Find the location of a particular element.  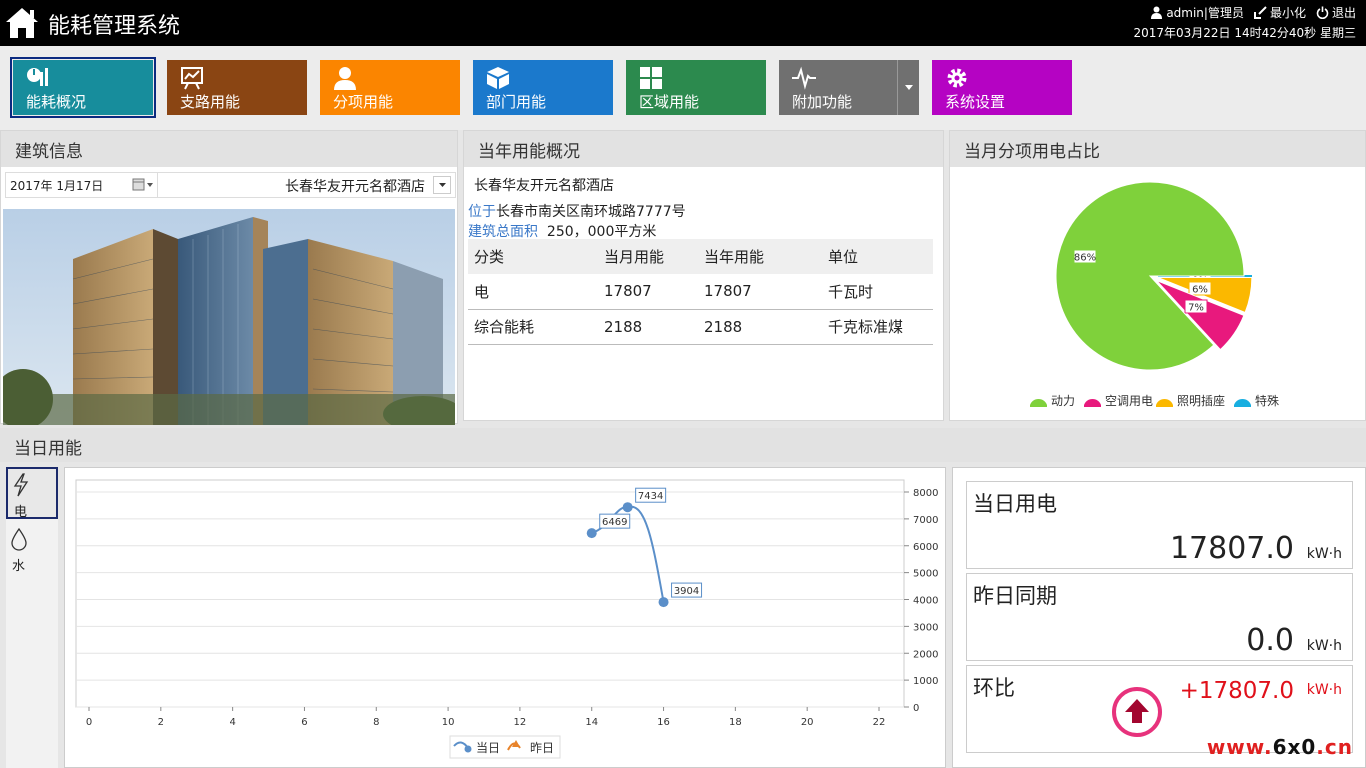

x-tick-label: 18 is located at coordinates (735, 722).